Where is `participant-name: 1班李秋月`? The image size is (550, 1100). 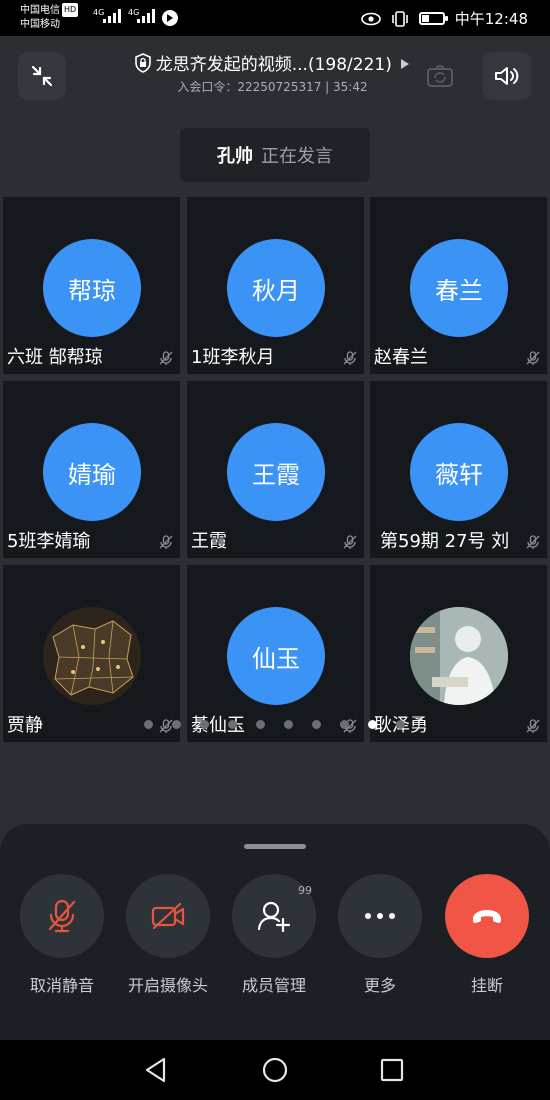
participant-name: 1班李秋月 is located at coordinates (233, 357).